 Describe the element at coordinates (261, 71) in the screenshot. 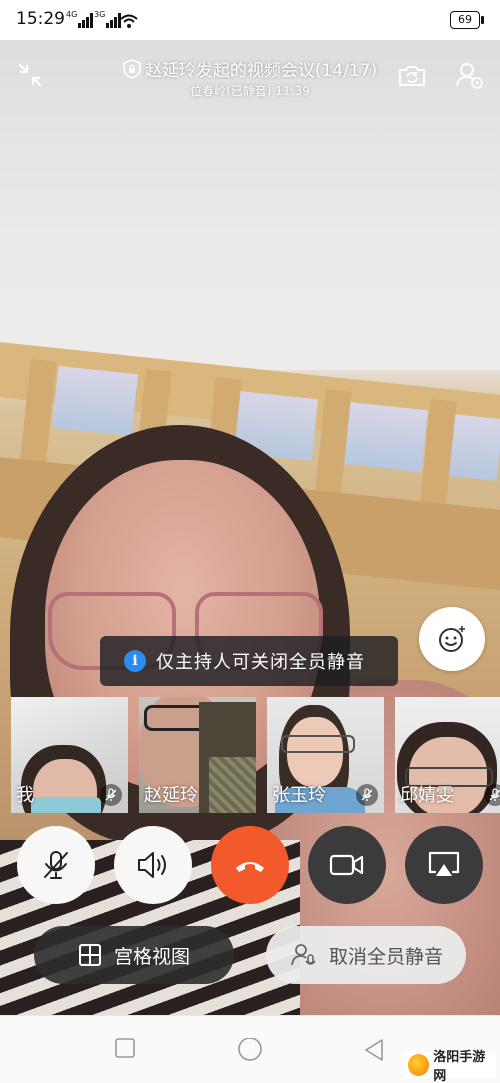

I see `meeting-title-text: 赵延玲发起的视频会议(14/17)` at that location.